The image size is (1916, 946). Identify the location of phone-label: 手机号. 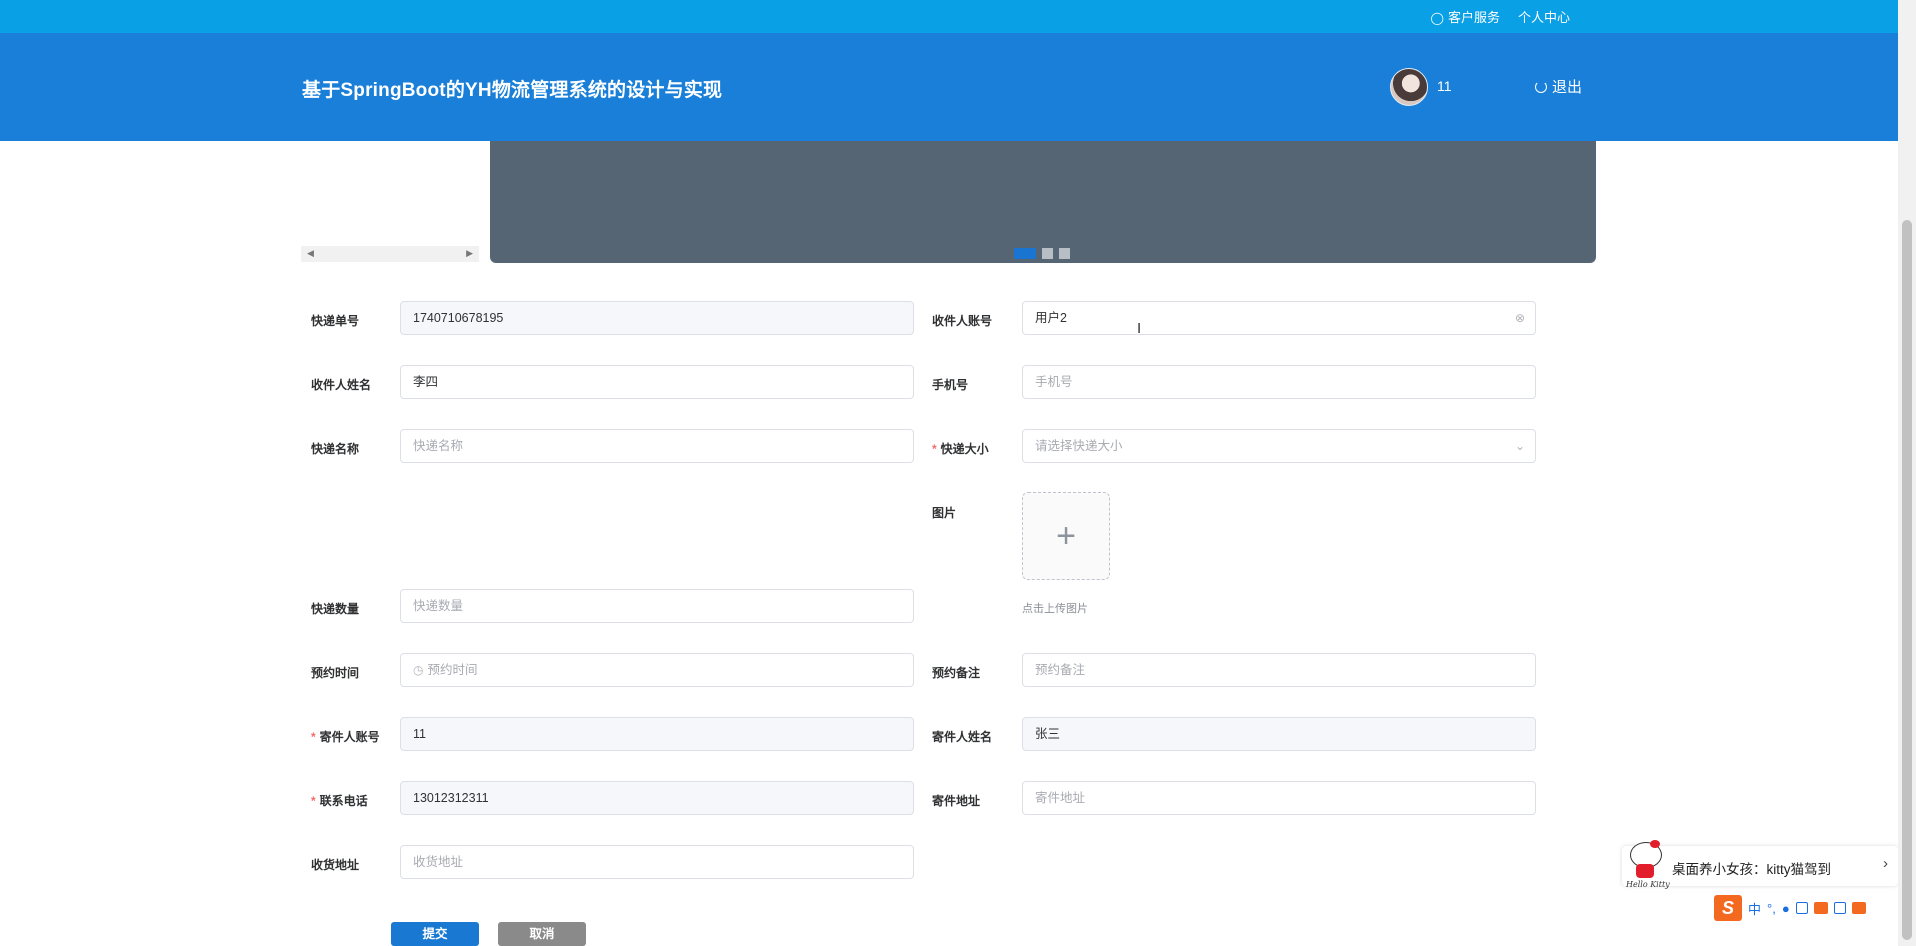
(950, 385).